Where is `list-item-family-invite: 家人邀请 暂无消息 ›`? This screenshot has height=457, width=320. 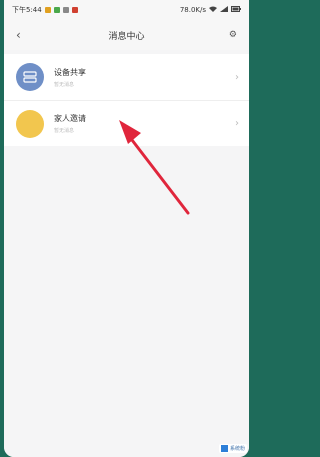 list-item-family-invite: 家人邀请 暂无消息 › is located at coordinates (126, 123).